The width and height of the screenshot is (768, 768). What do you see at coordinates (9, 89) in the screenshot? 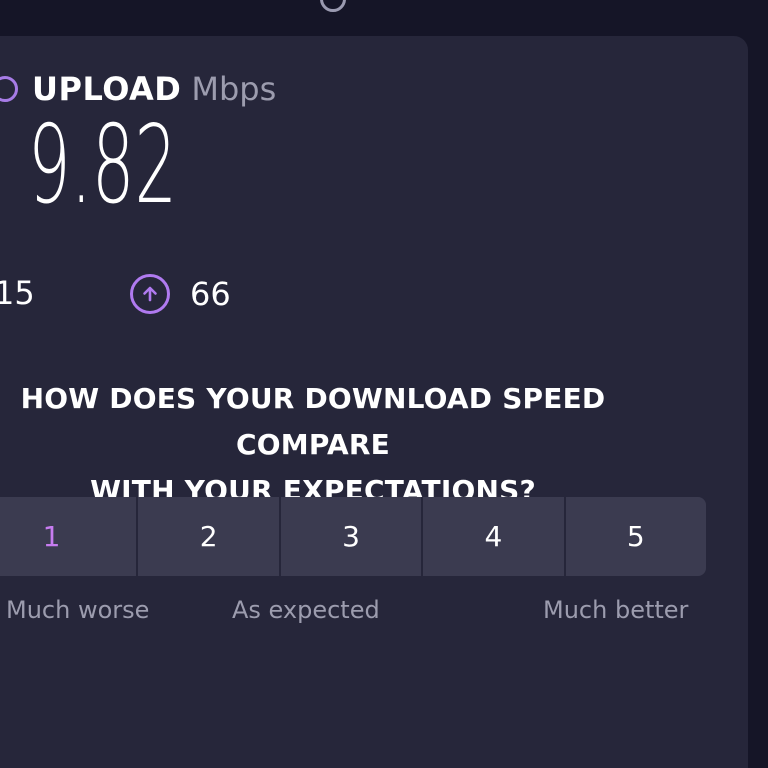
I see `upload-icon` at bounding box center [9, 89].